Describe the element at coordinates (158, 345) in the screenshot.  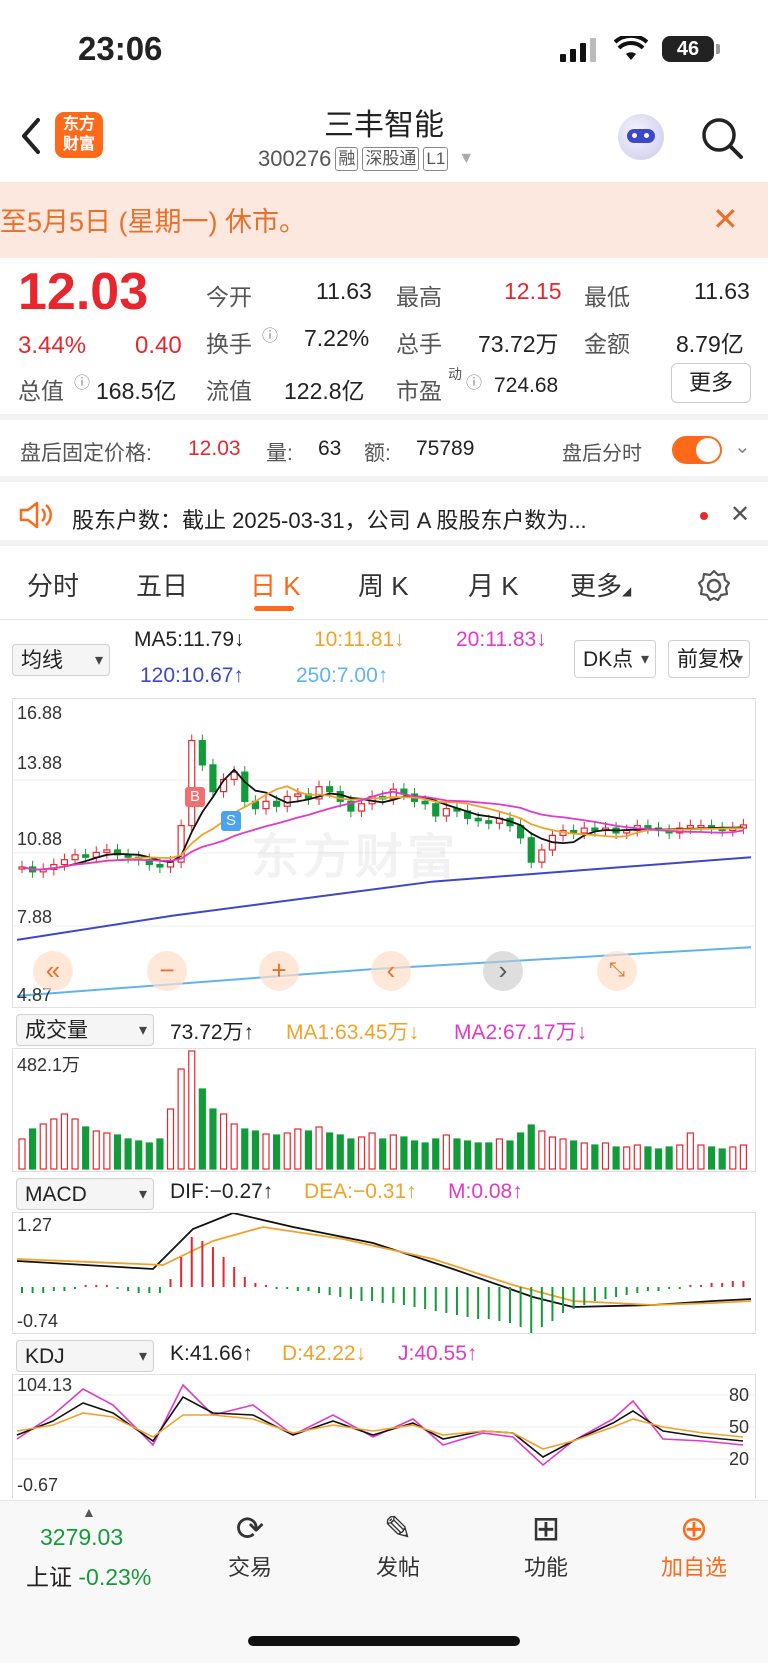
I see `change-value: 0.40` at that location.